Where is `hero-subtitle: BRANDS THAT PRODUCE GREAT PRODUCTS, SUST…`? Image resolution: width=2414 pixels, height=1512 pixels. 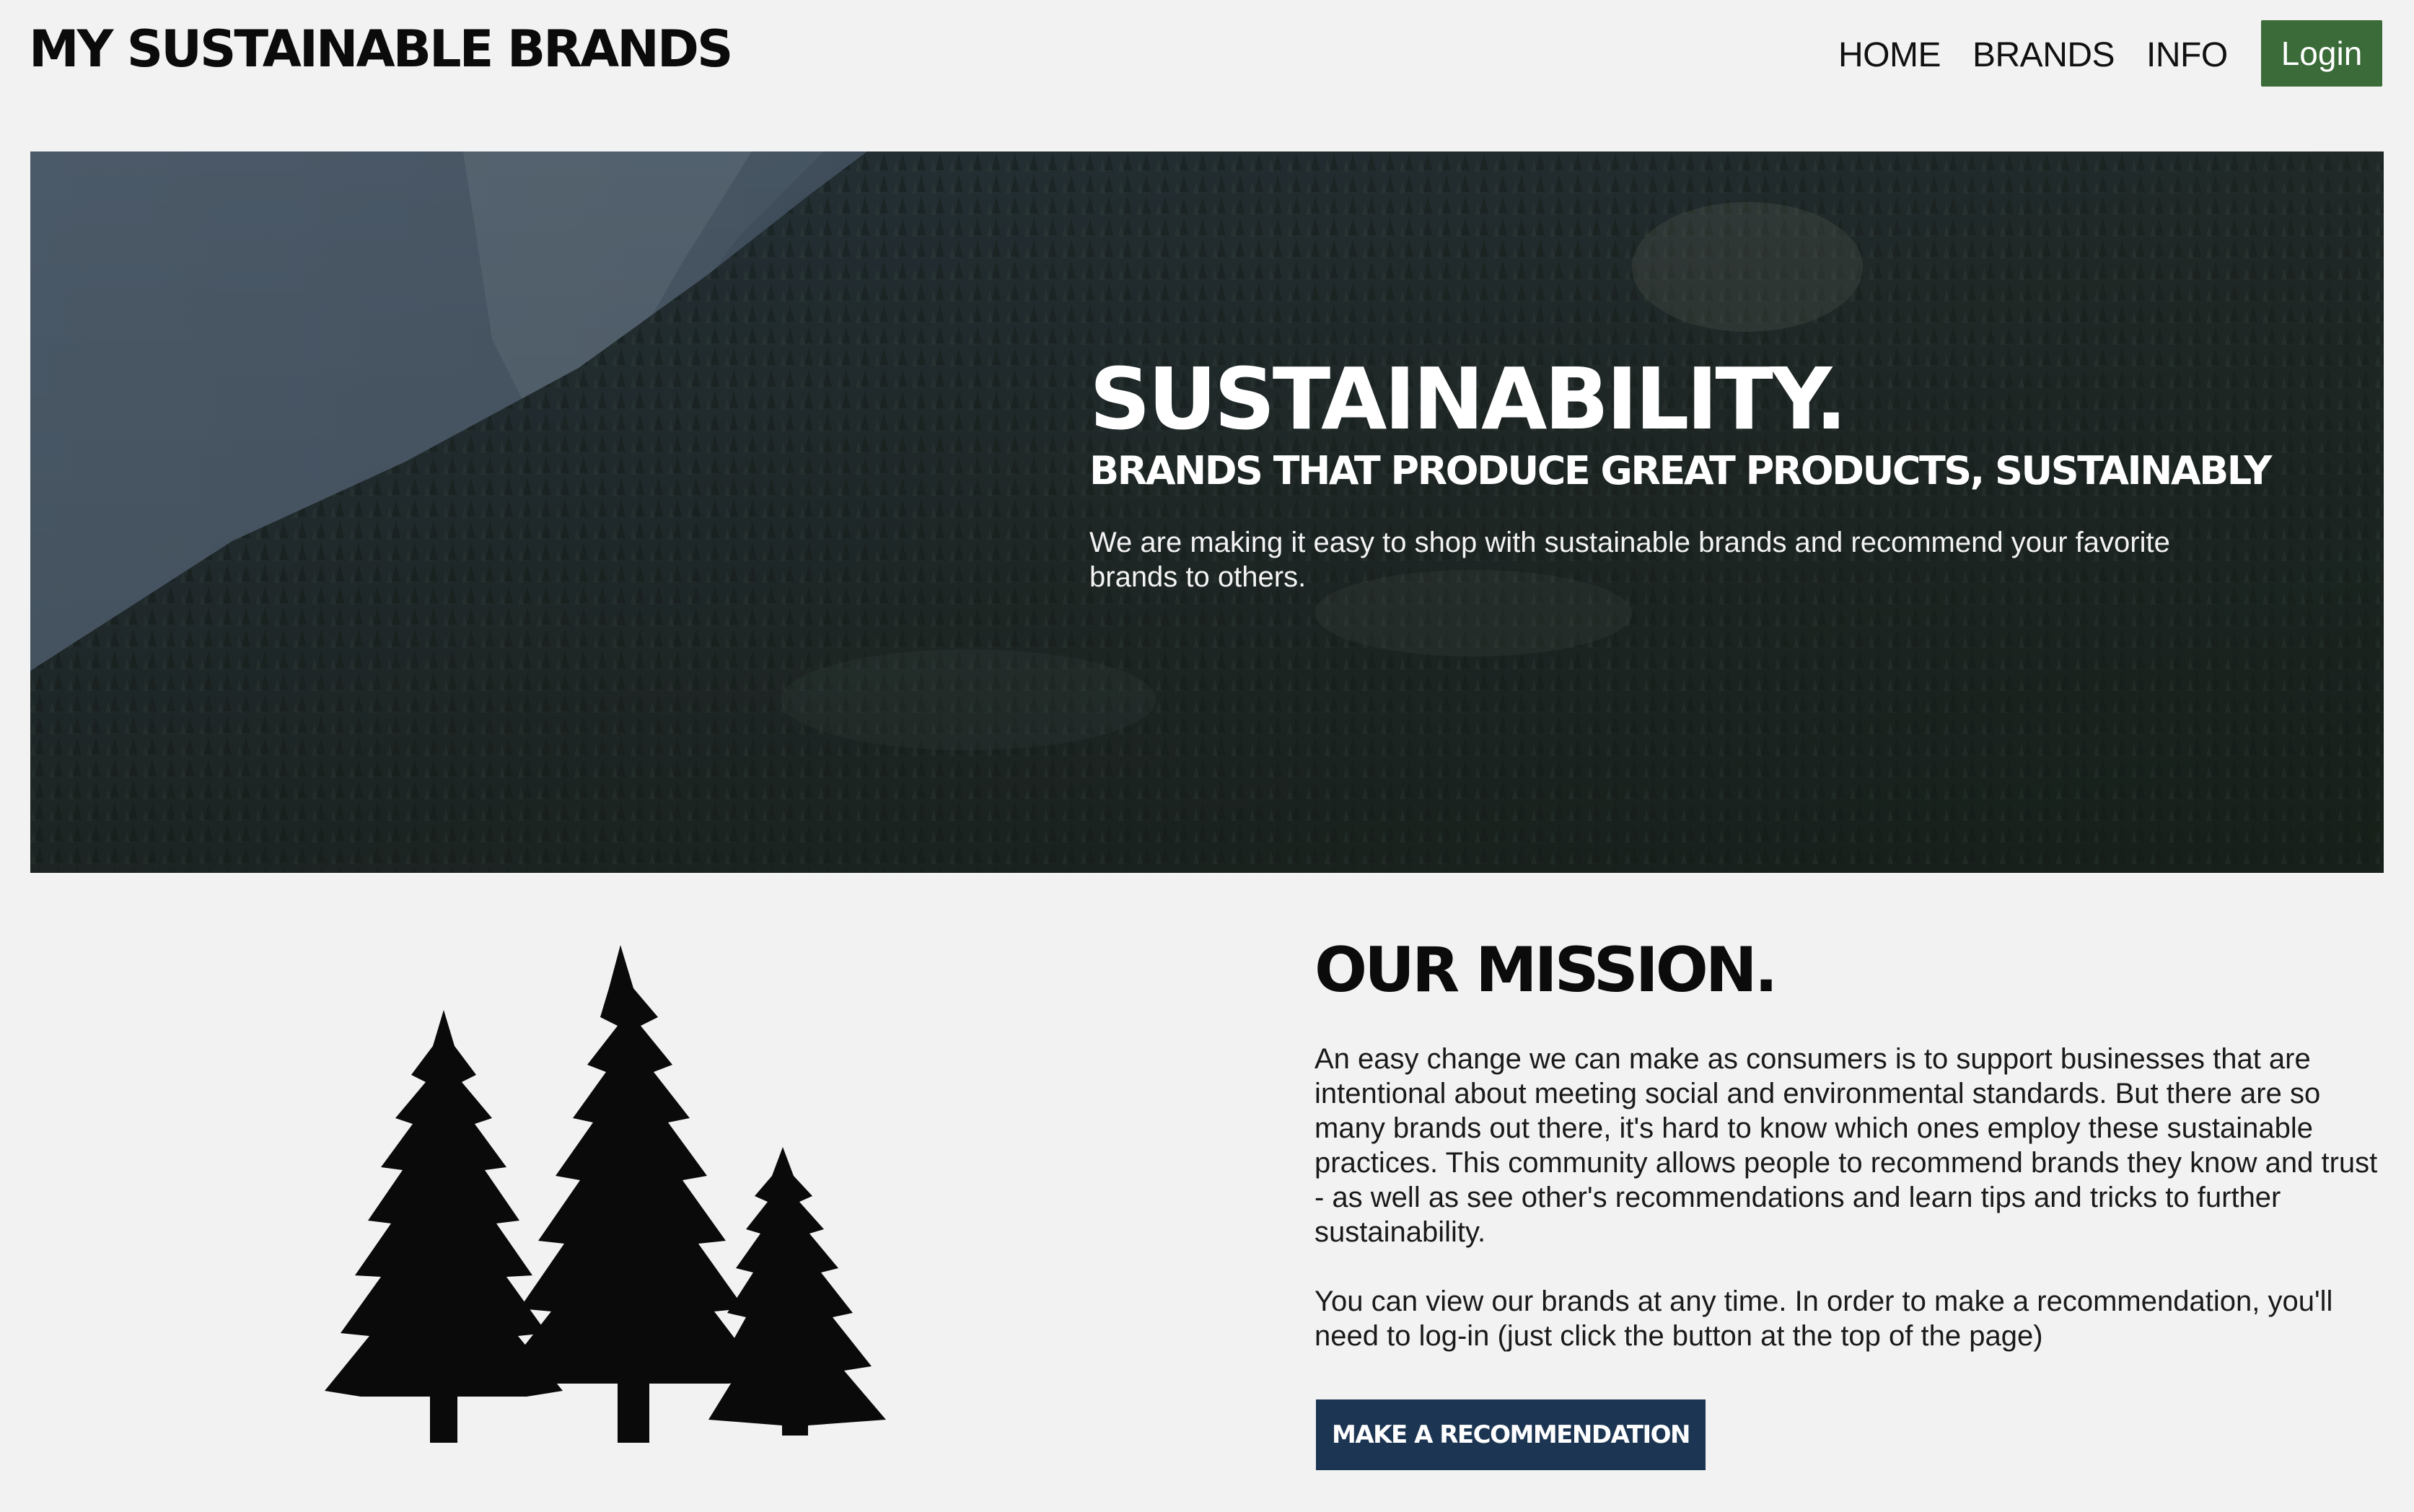
hero-subtitle: BRANDS THAT PRODUCE GREAT PRODUCTS, SUST… is located at coordinates (1681, 470).